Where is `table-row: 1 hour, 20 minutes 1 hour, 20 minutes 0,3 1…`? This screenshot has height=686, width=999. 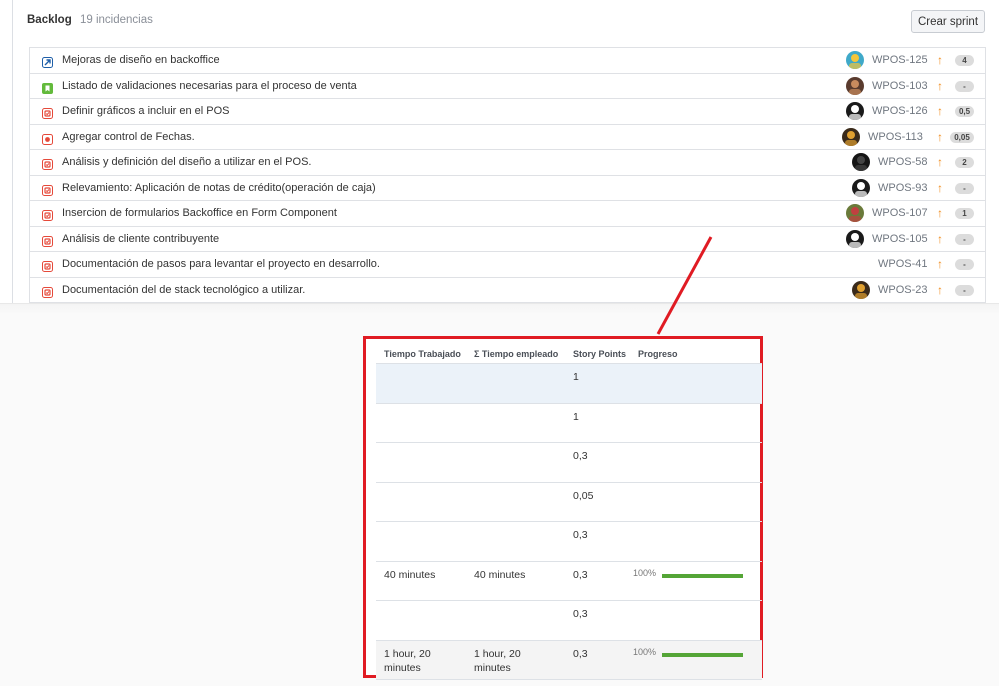
table-row: 1 hour, 20 minutes 1 hour, 20 minutes 0,3 1… is located at coordinates (569, 660).